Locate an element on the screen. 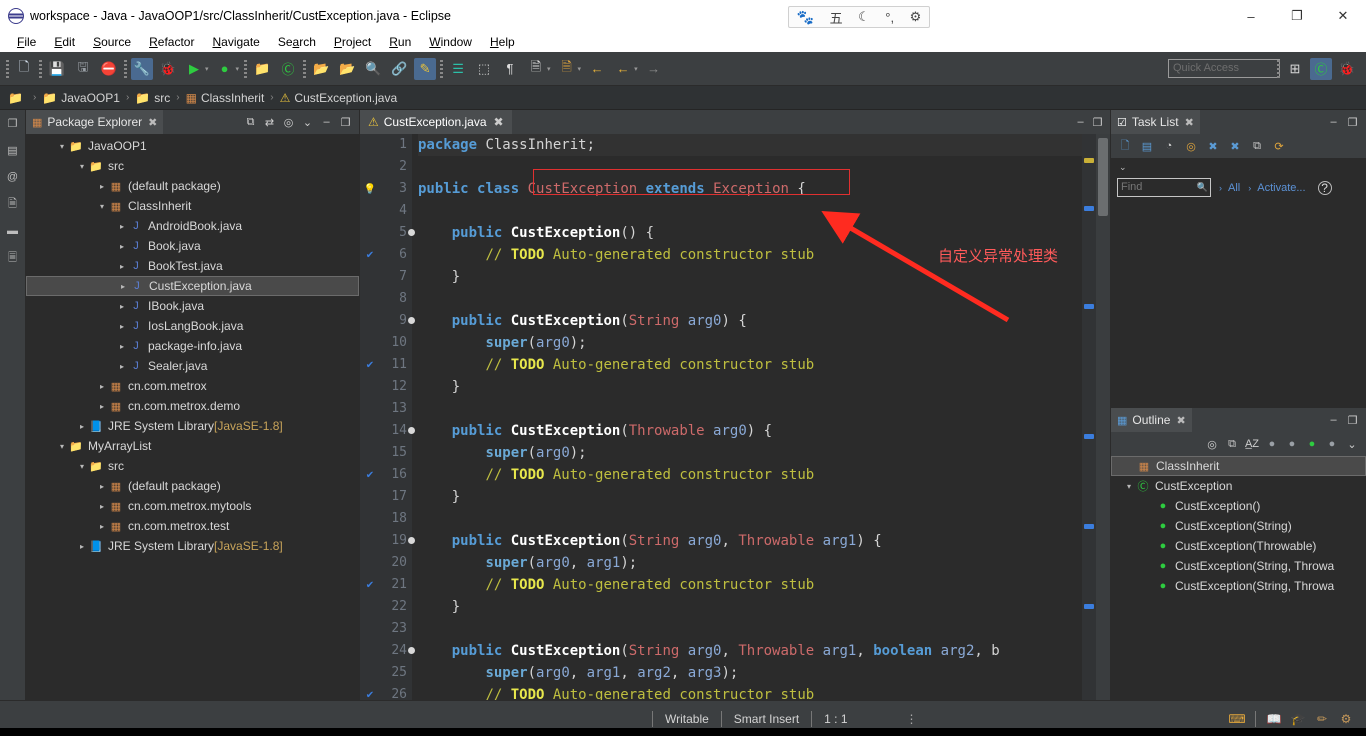 The width and height of the screenshot is (1366, 736). tree-row: ▾ 📁 JavaOOP1 is located at coordinates (192, 146).